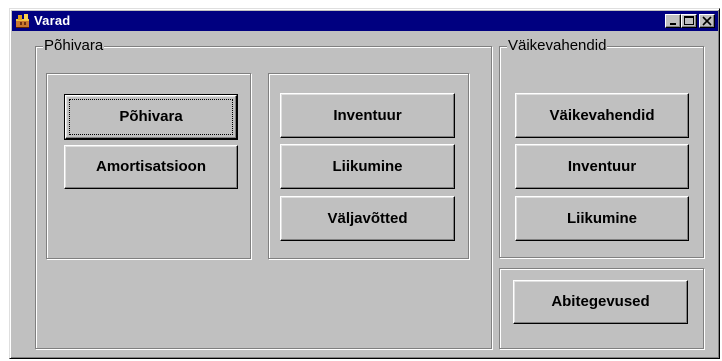 This screenshot has height=361, width=722. Describe the element at coordinates (52, 20) in the screenshot. I see `window-title: Varad` at that location.